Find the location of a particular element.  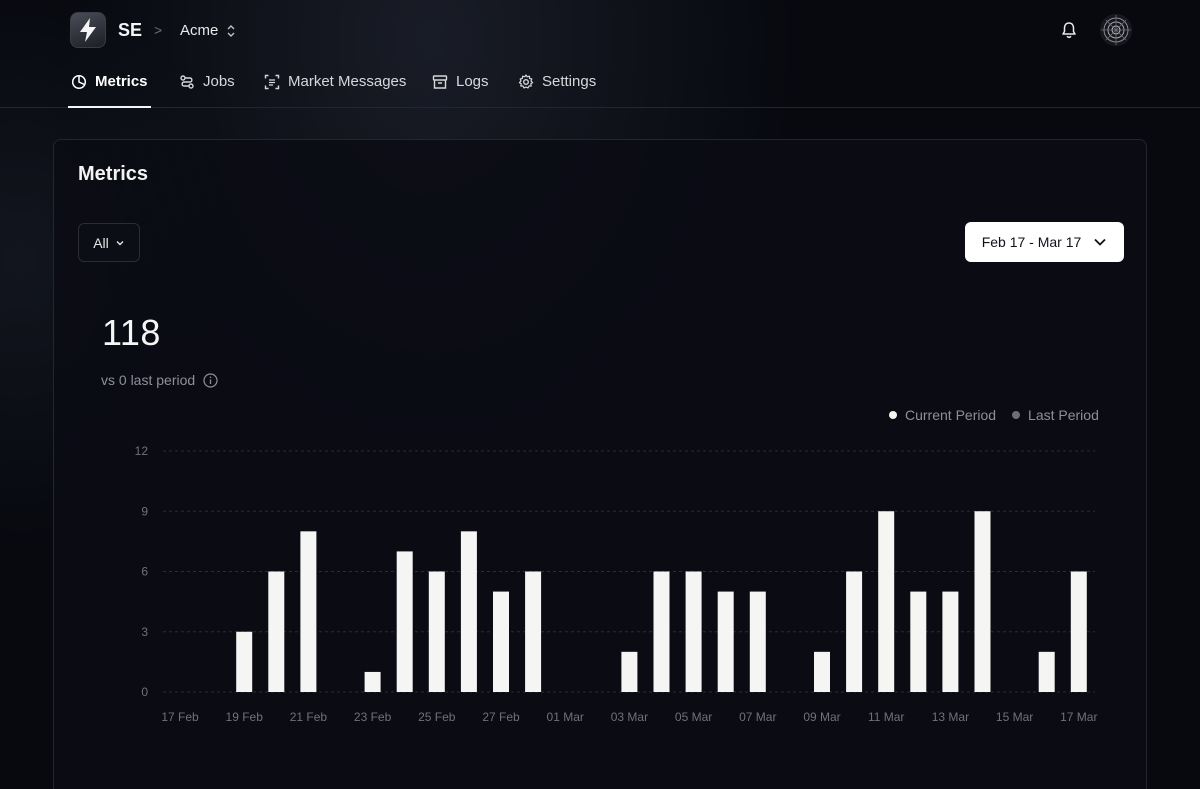

x-tick-label: 21 Feb is located at coordinates (309, 717).